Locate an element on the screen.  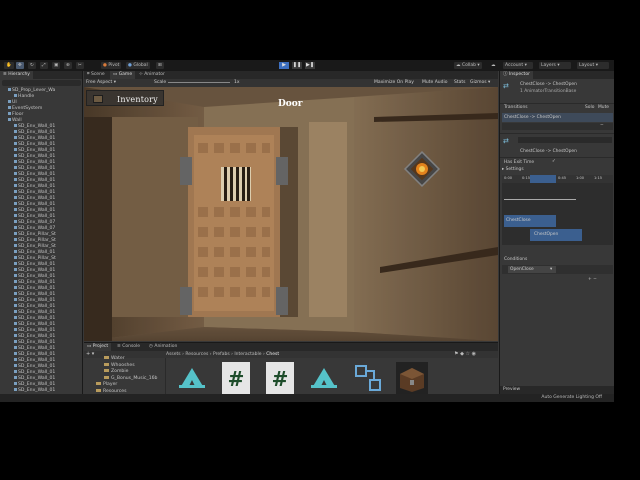
tab-animator: ⊹ Animator is located at coordinates (152, 75).